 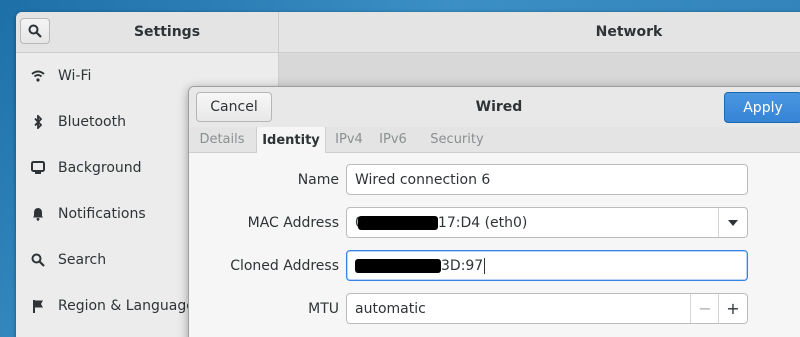 I want to click on dropdown-button, so click(x=732, y=222).